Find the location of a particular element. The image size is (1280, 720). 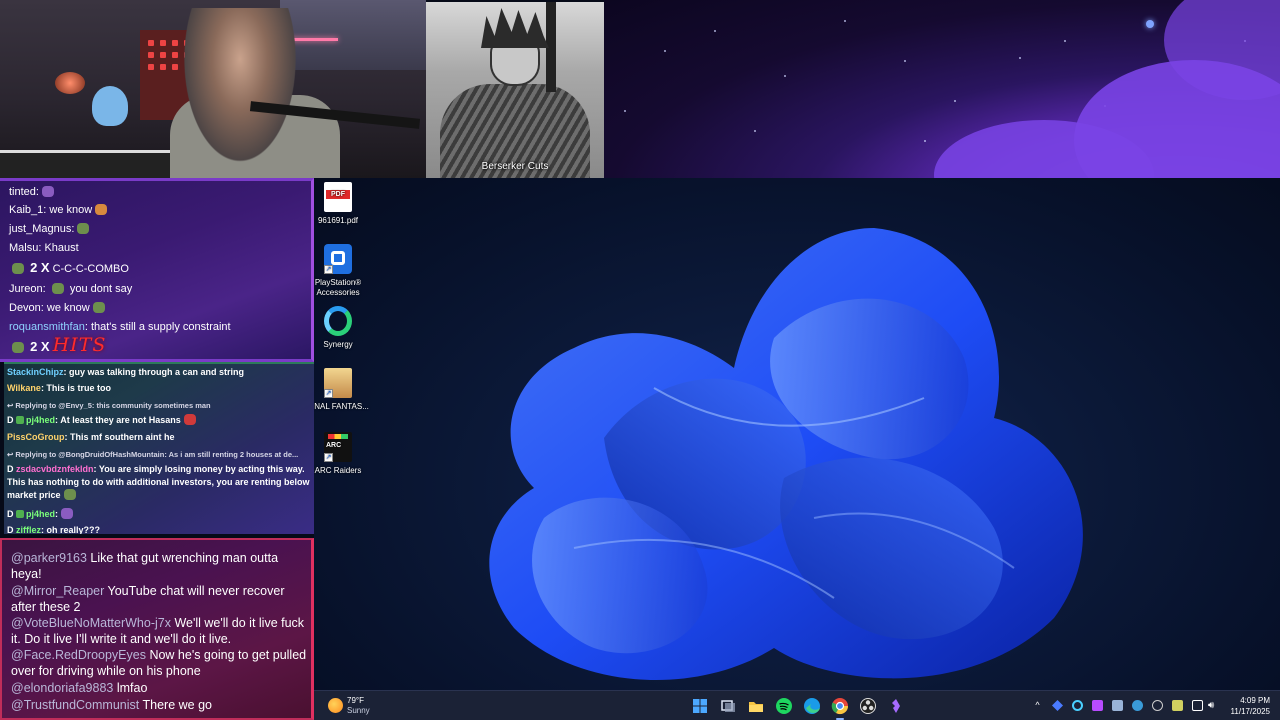

youtube-chat-message: @elondoriafa9883 lmfao is located at coordinates (79, 688).